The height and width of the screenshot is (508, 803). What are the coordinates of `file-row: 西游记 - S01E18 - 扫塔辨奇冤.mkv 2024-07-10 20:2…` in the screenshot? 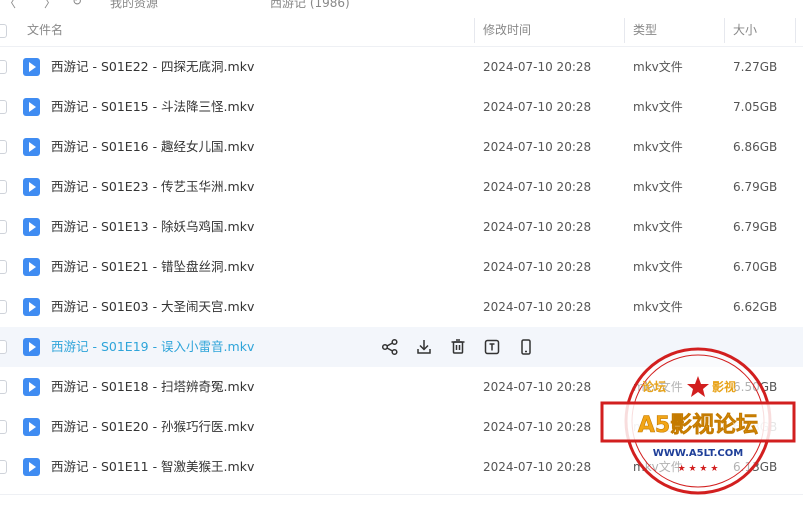 It's located at (401, 387).